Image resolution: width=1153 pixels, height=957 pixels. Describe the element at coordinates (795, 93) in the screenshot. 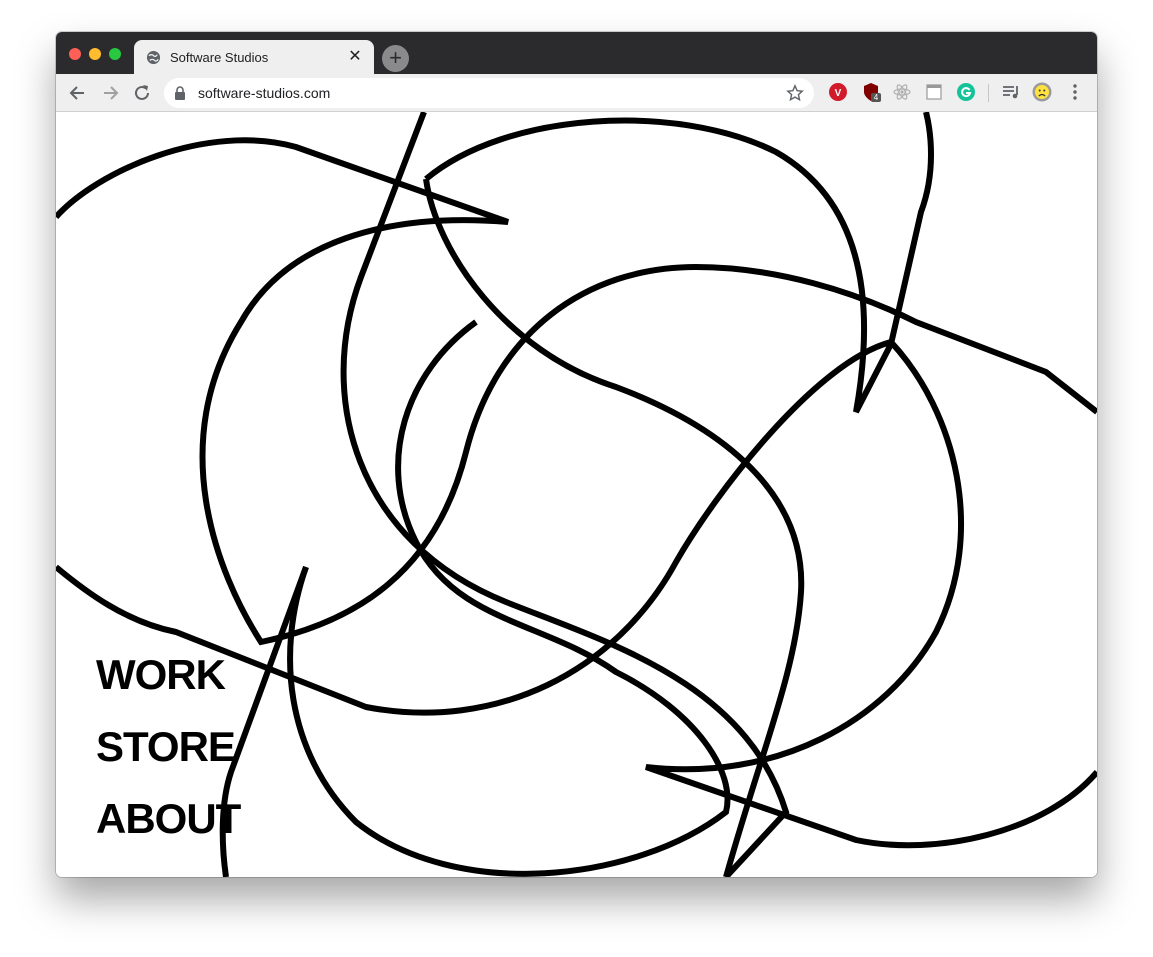

I see `star-icon` at that location.